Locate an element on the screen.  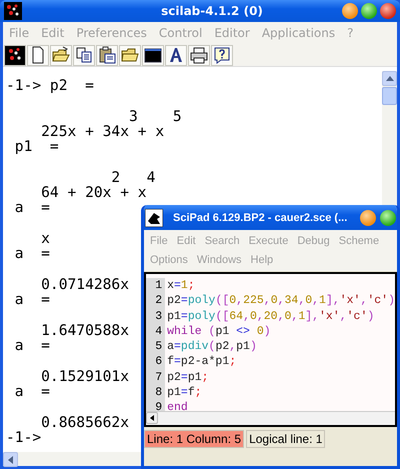
line-number: 4 is located at coordinates (158, 332).